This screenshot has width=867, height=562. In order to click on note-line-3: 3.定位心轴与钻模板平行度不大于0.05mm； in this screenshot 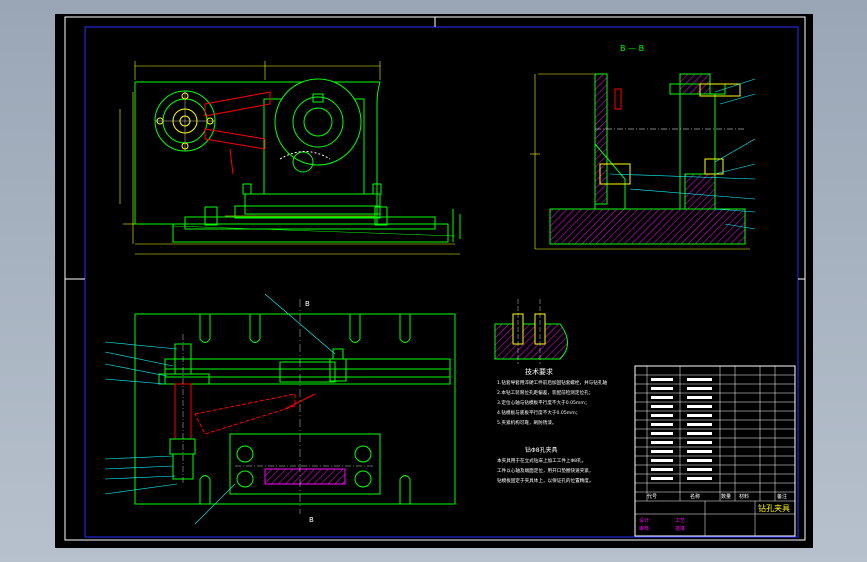, I will do `click(543, 402)`.